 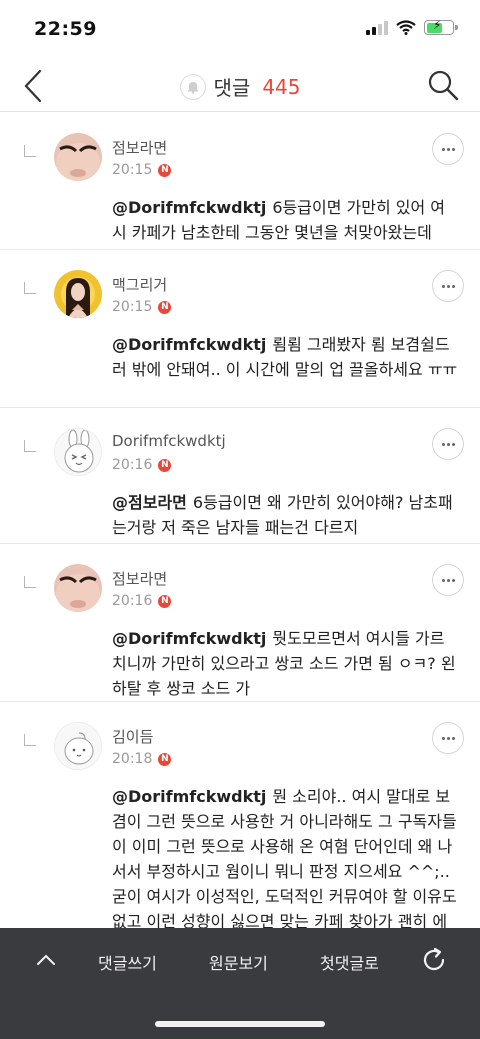 What do you see at coordinates (132, 736) in the screenshot?
I see `comment-author: 김이듬` at bounding box center [132, 736].